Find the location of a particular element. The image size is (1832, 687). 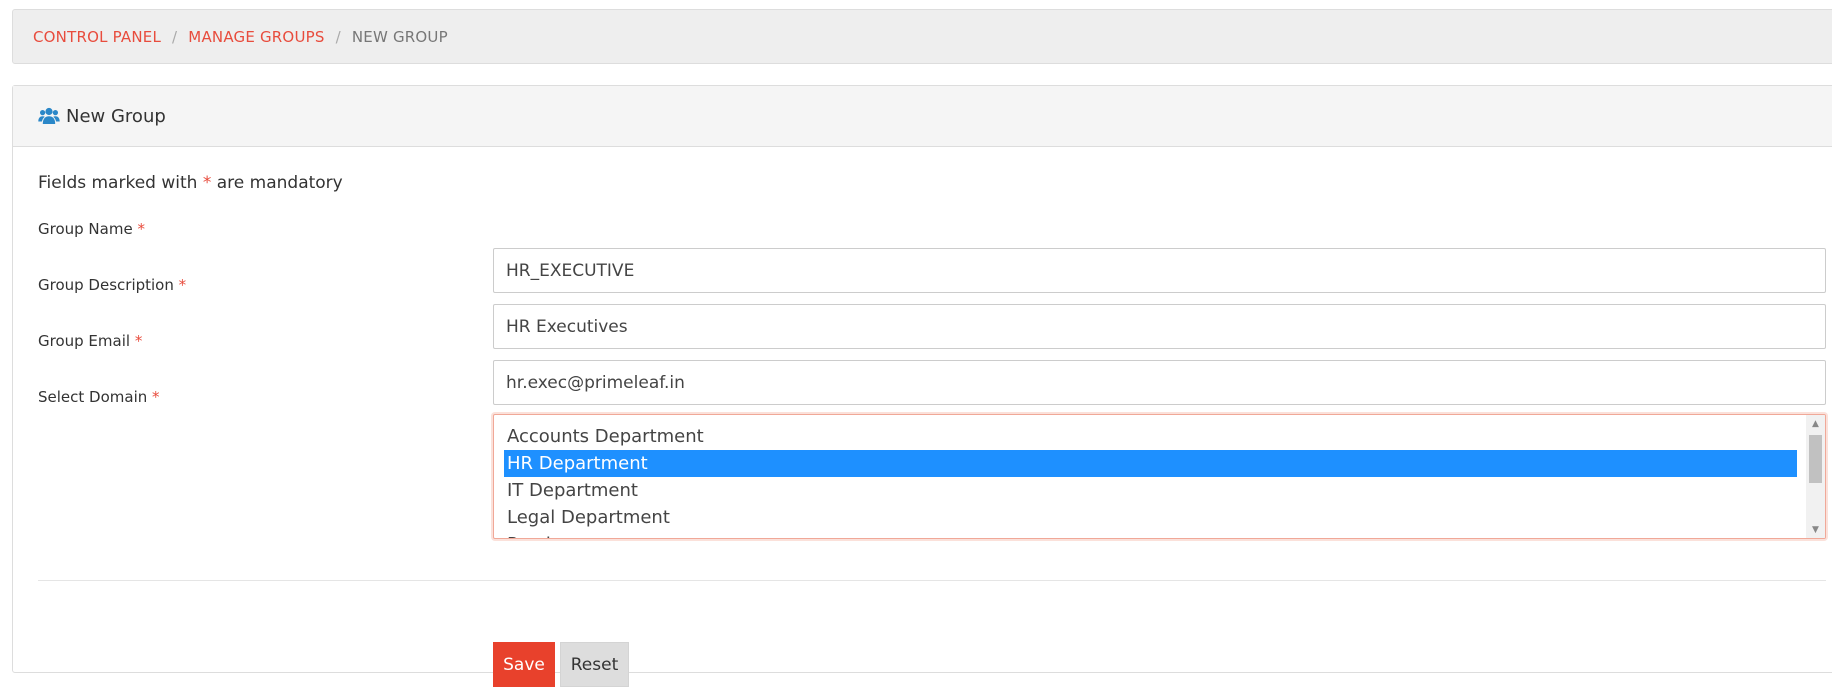

group-name-label: Group Name * is located at coordinates (91, 229).